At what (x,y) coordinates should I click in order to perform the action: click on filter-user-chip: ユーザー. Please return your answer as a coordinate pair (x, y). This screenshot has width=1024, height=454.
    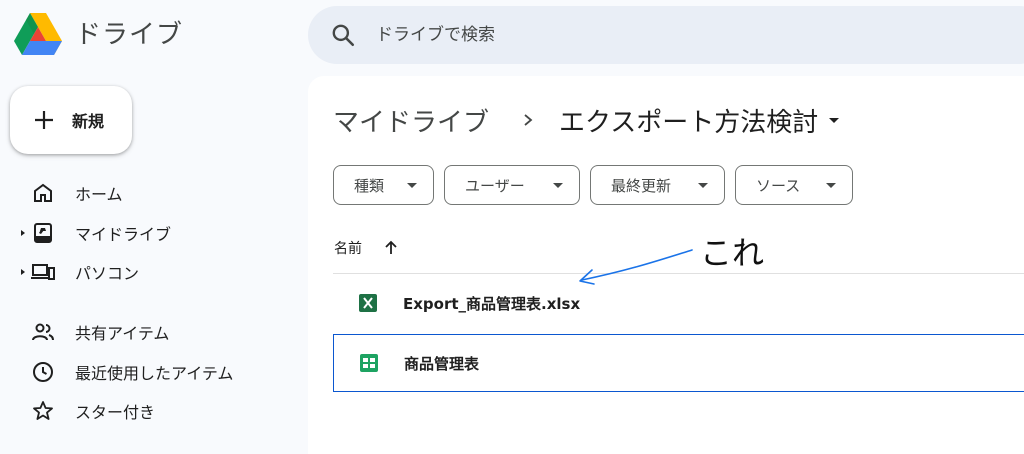
    Looking at the image, I should click on (512, 185).